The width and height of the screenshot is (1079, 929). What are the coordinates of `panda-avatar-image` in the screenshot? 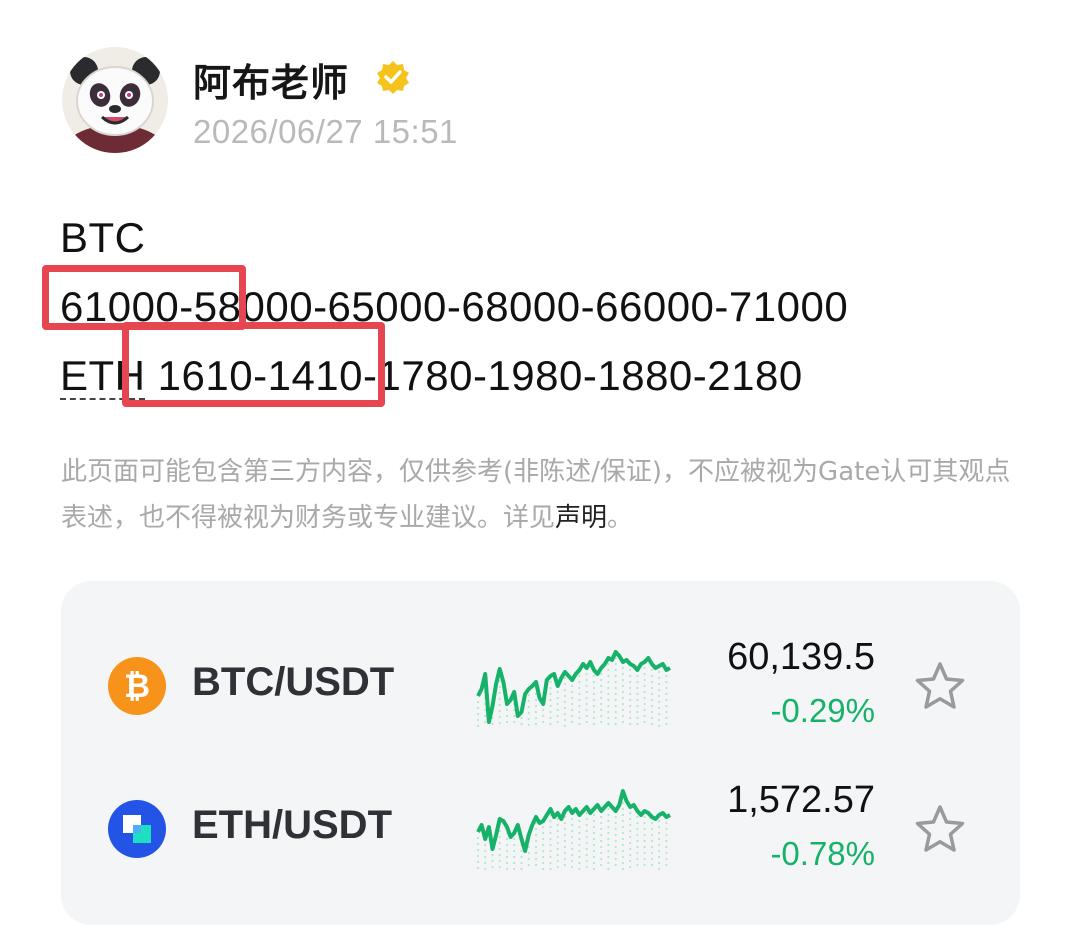 It's located at (115, 100).